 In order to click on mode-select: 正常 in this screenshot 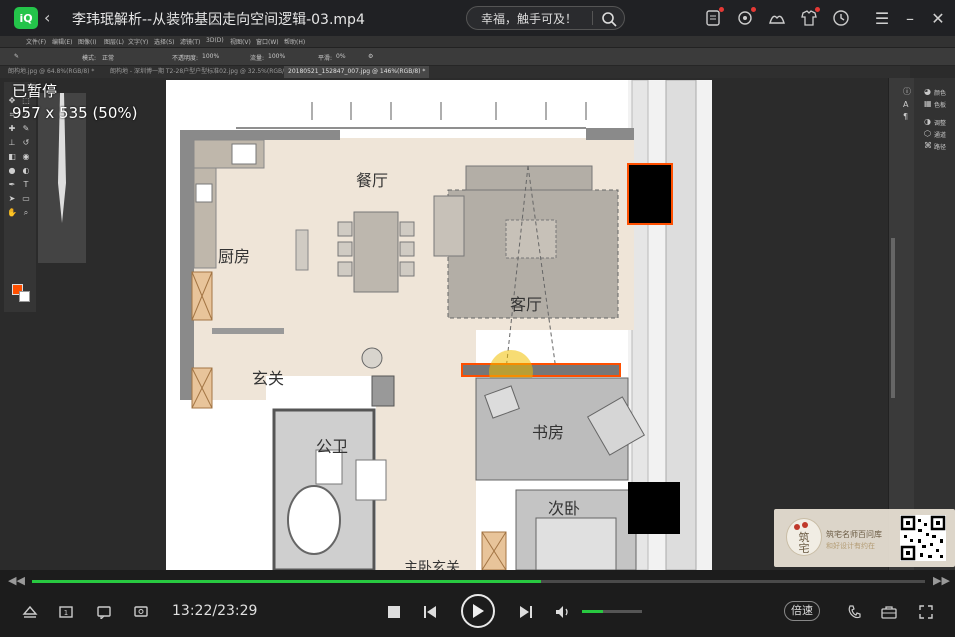, I will do `click(108, 57)`.